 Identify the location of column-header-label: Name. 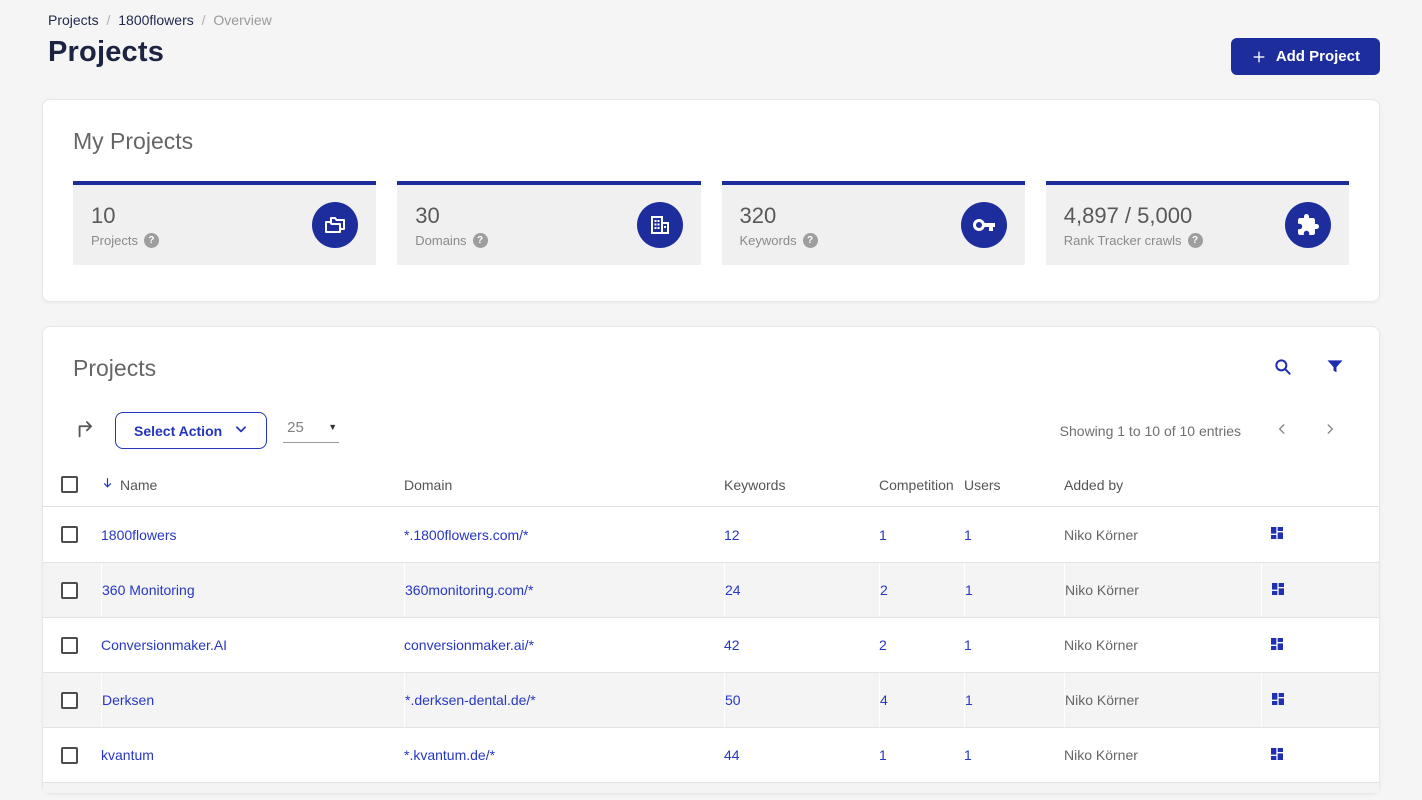
(139, 484).